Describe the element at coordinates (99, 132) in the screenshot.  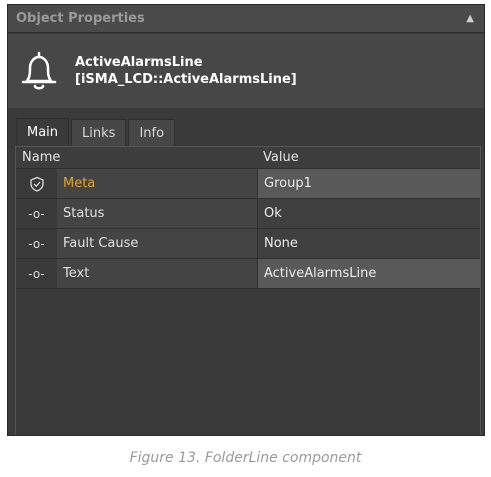
I see `tab-links: Links` at that location.